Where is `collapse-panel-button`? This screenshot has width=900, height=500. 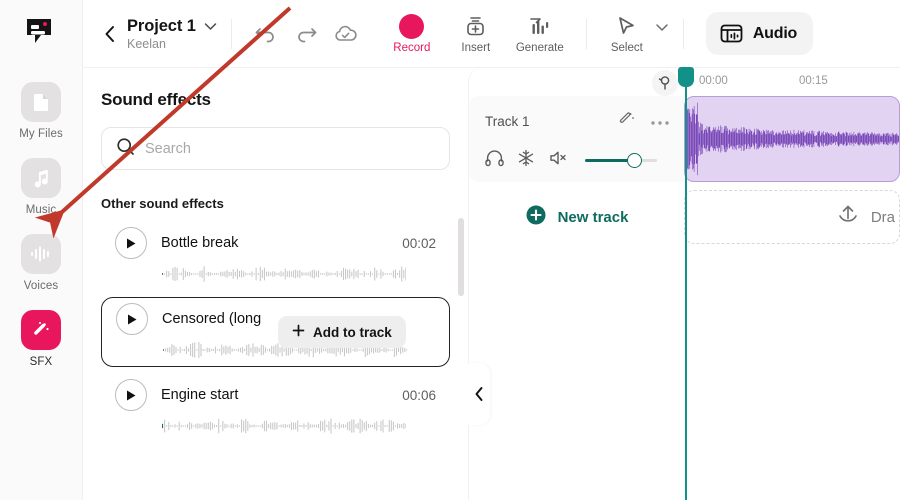 collapse-panel-button is located at coordinates (479, 394).